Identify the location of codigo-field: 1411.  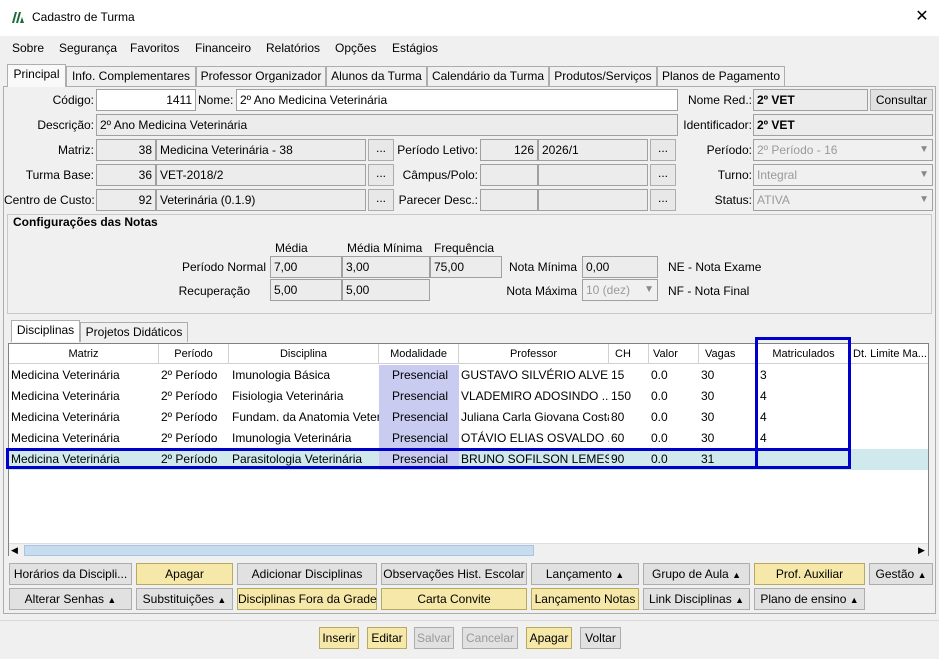
(146, 100).